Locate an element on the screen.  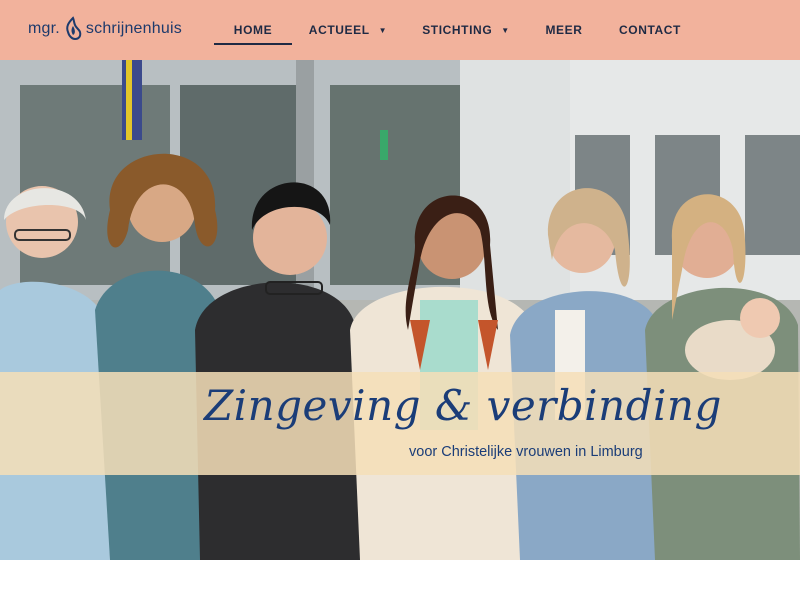
nav-contact: CONTACT is located at coordinates (650, 30).